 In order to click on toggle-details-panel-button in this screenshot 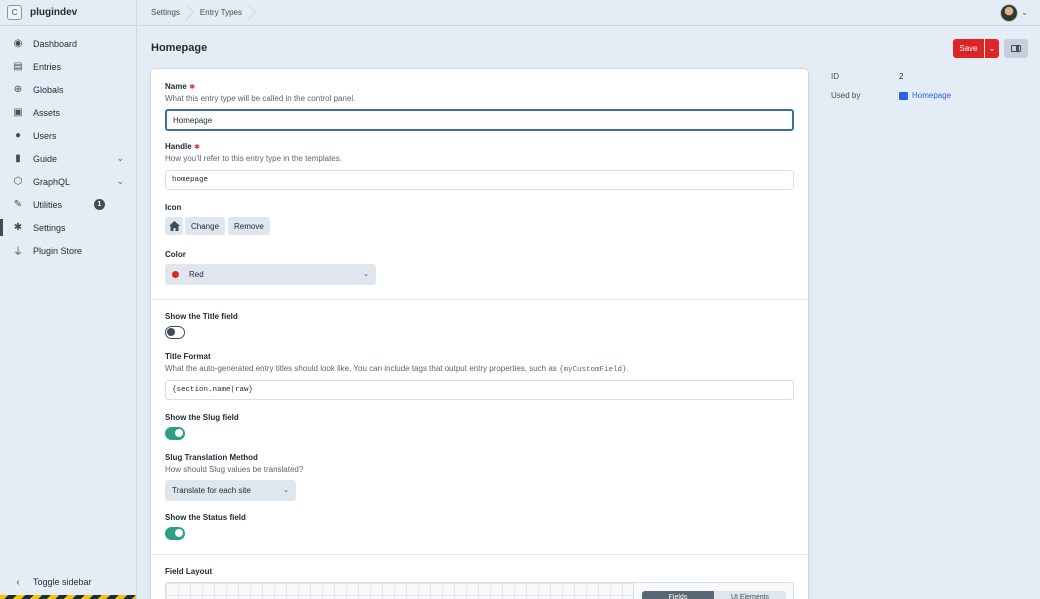, I will do `click(1016, 48)`.